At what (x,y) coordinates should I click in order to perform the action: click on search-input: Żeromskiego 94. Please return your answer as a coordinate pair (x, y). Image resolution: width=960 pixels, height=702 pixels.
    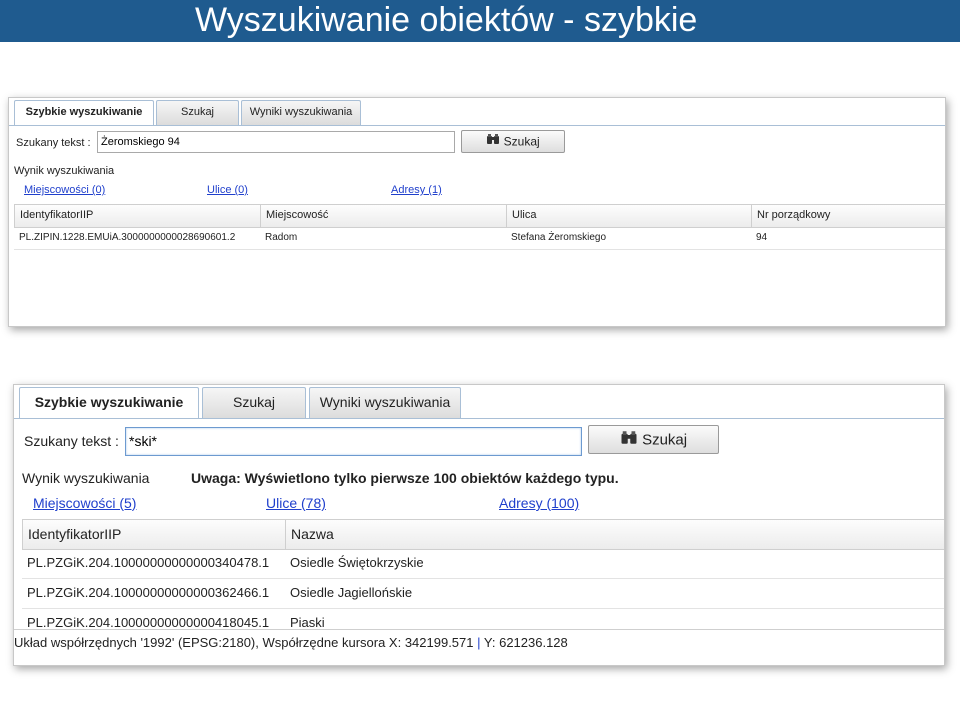
    Looking at the image, I should click on (276, 142).